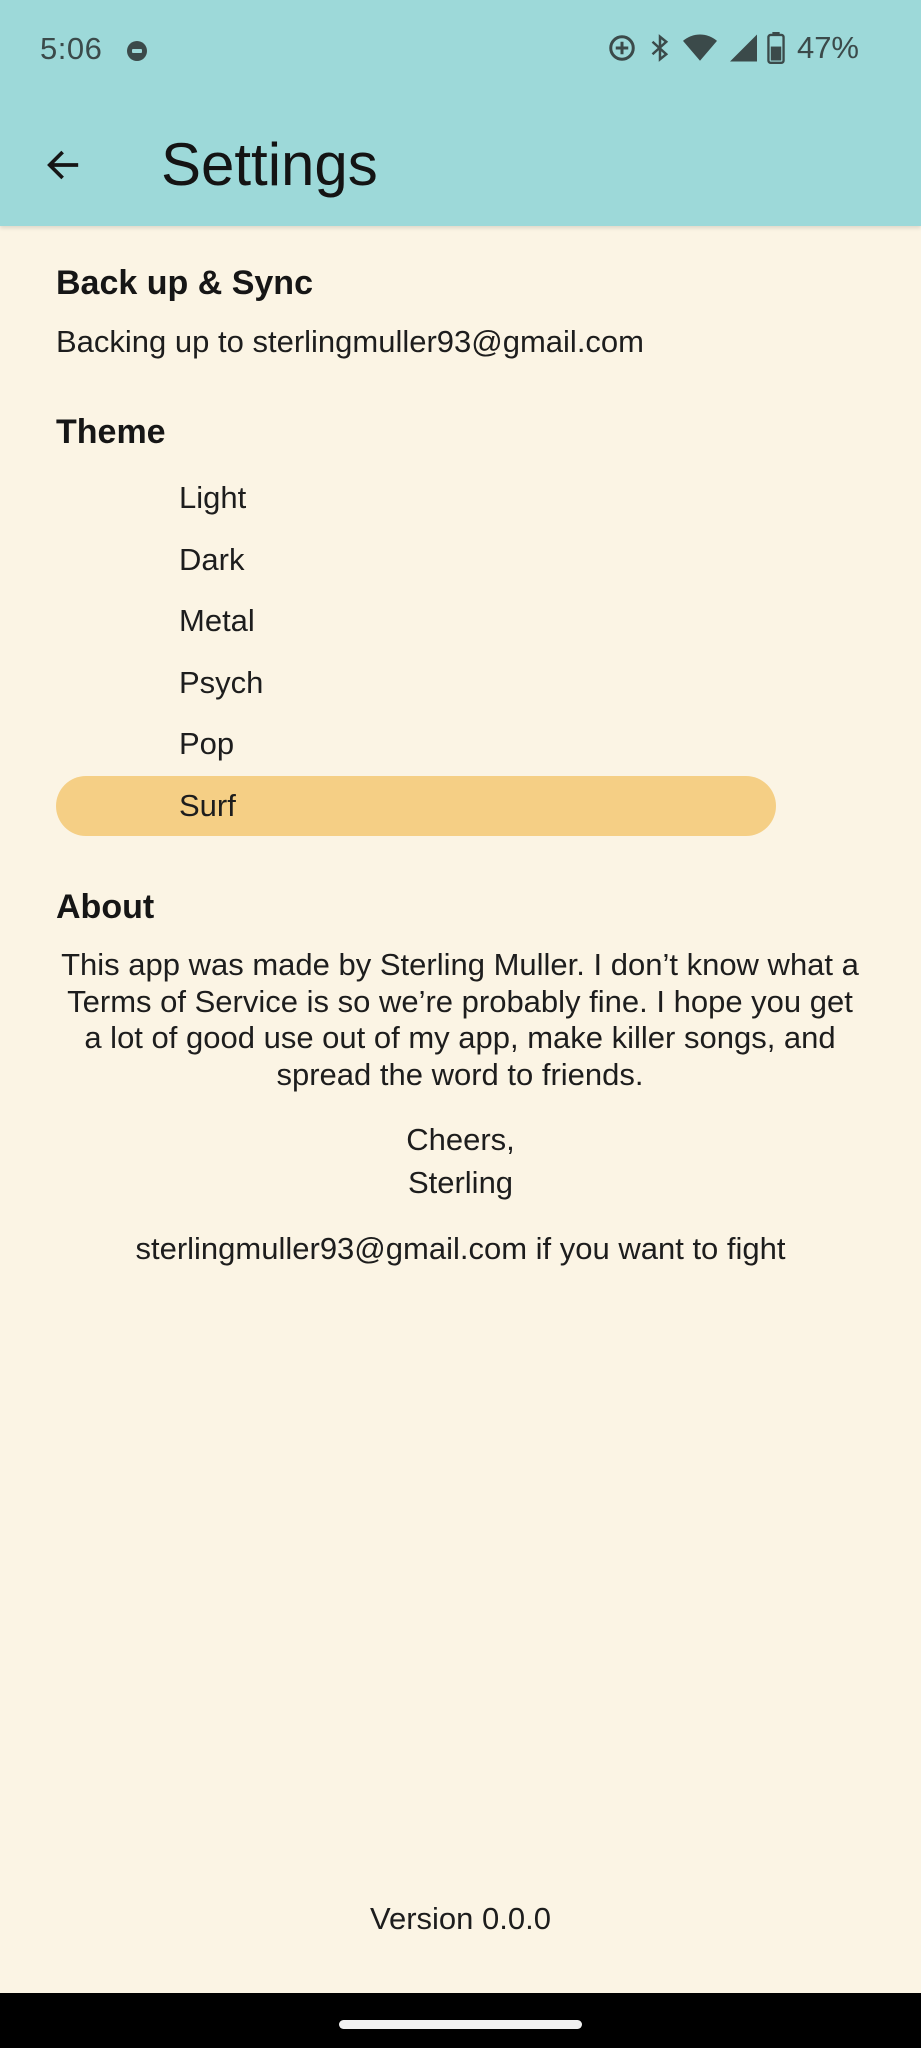  Describe the element at coordinates (416, 621) in the screenshot. I see `theme-option-metal: Metal` at that location.